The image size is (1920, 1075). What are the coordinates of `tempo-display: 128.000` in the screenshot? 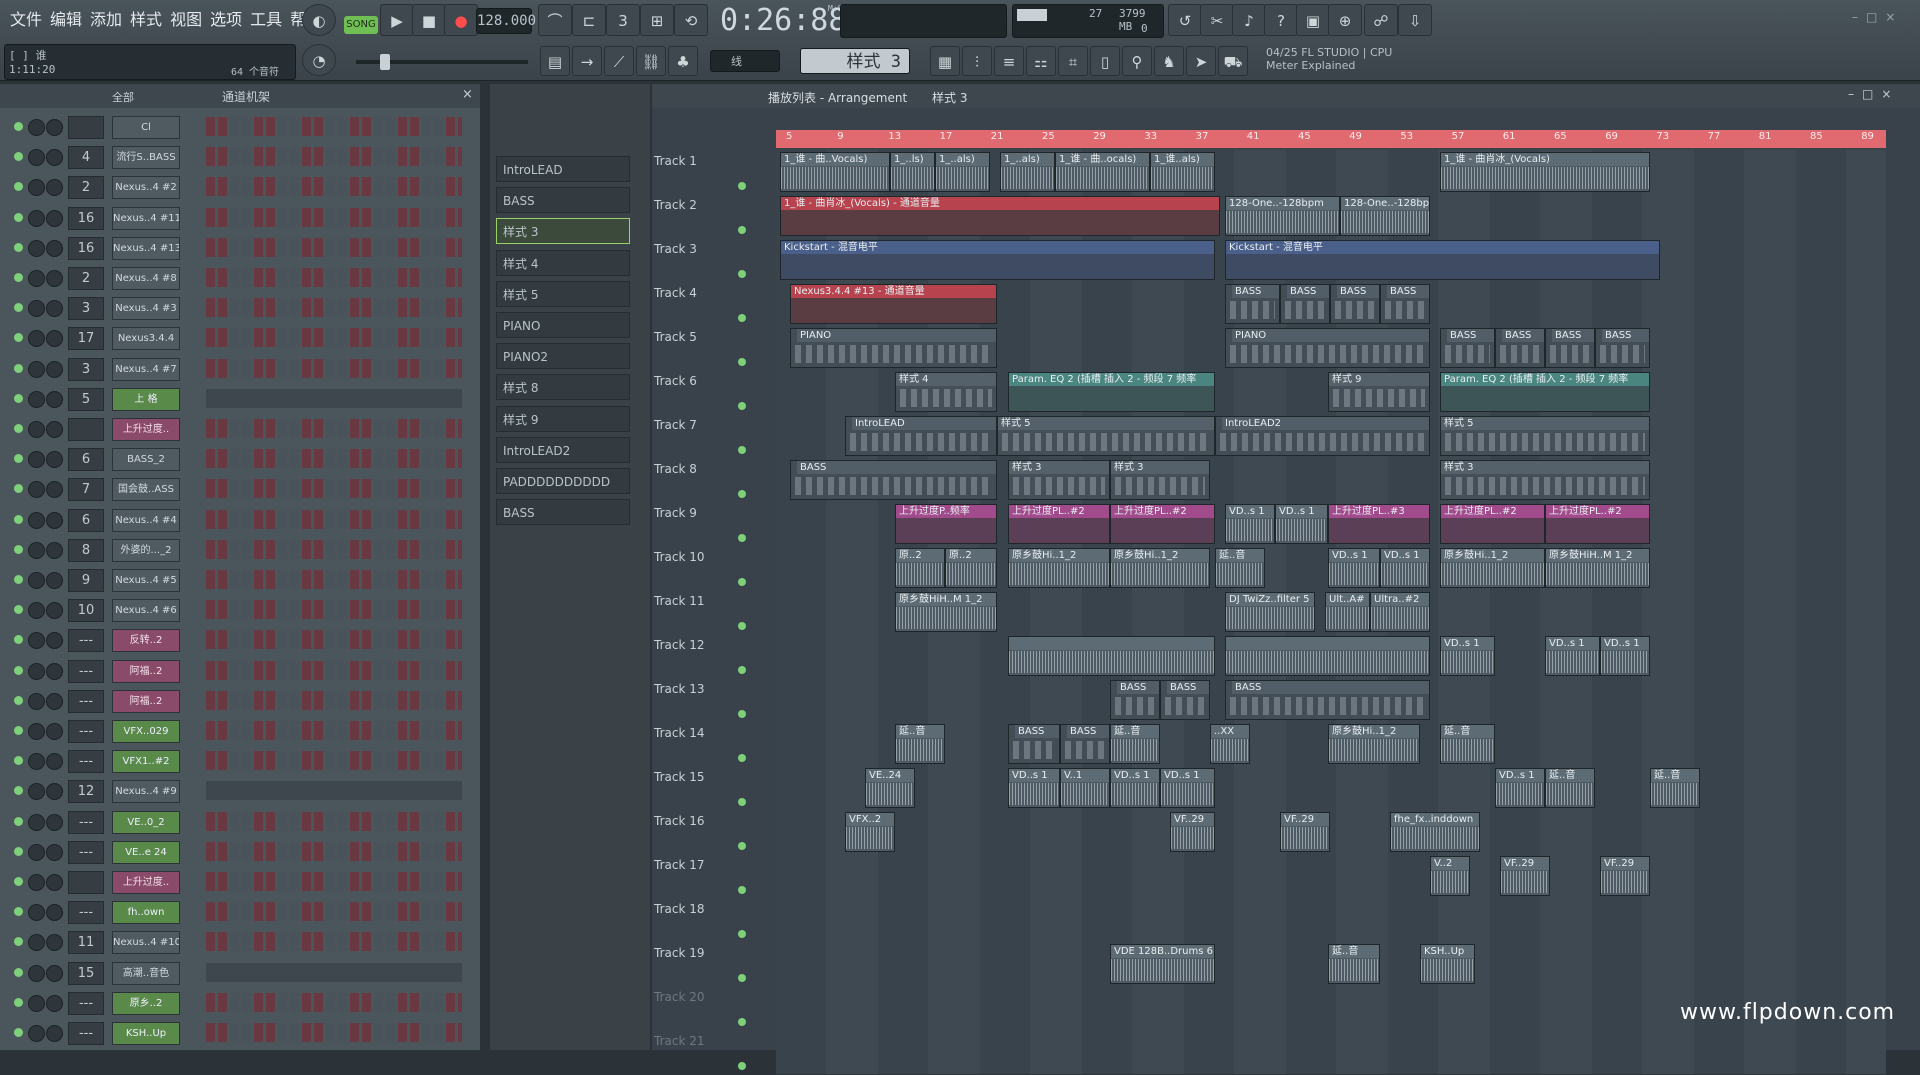 It's located at (506, 21).